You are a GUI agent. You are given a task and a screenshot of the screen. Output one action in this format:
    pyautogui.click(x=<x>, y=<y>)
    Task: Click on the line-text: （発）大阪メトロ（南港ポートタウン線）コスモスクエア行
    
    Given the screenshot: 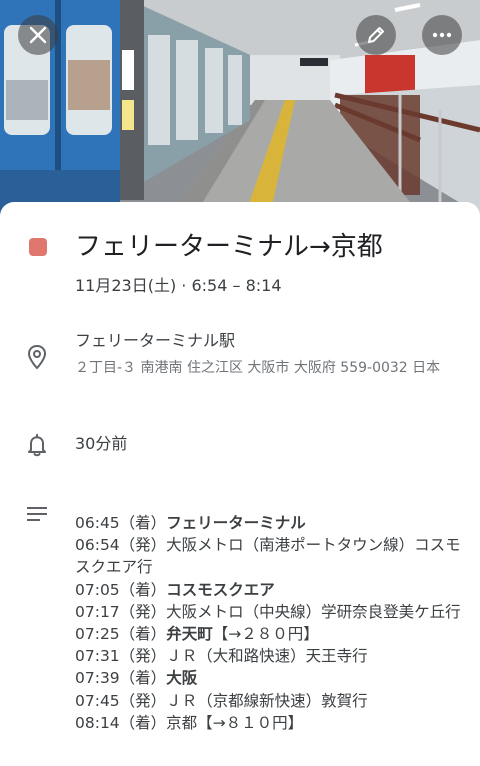 What is the action you would take?
    pyautogui.click(x=268, y=556)
    